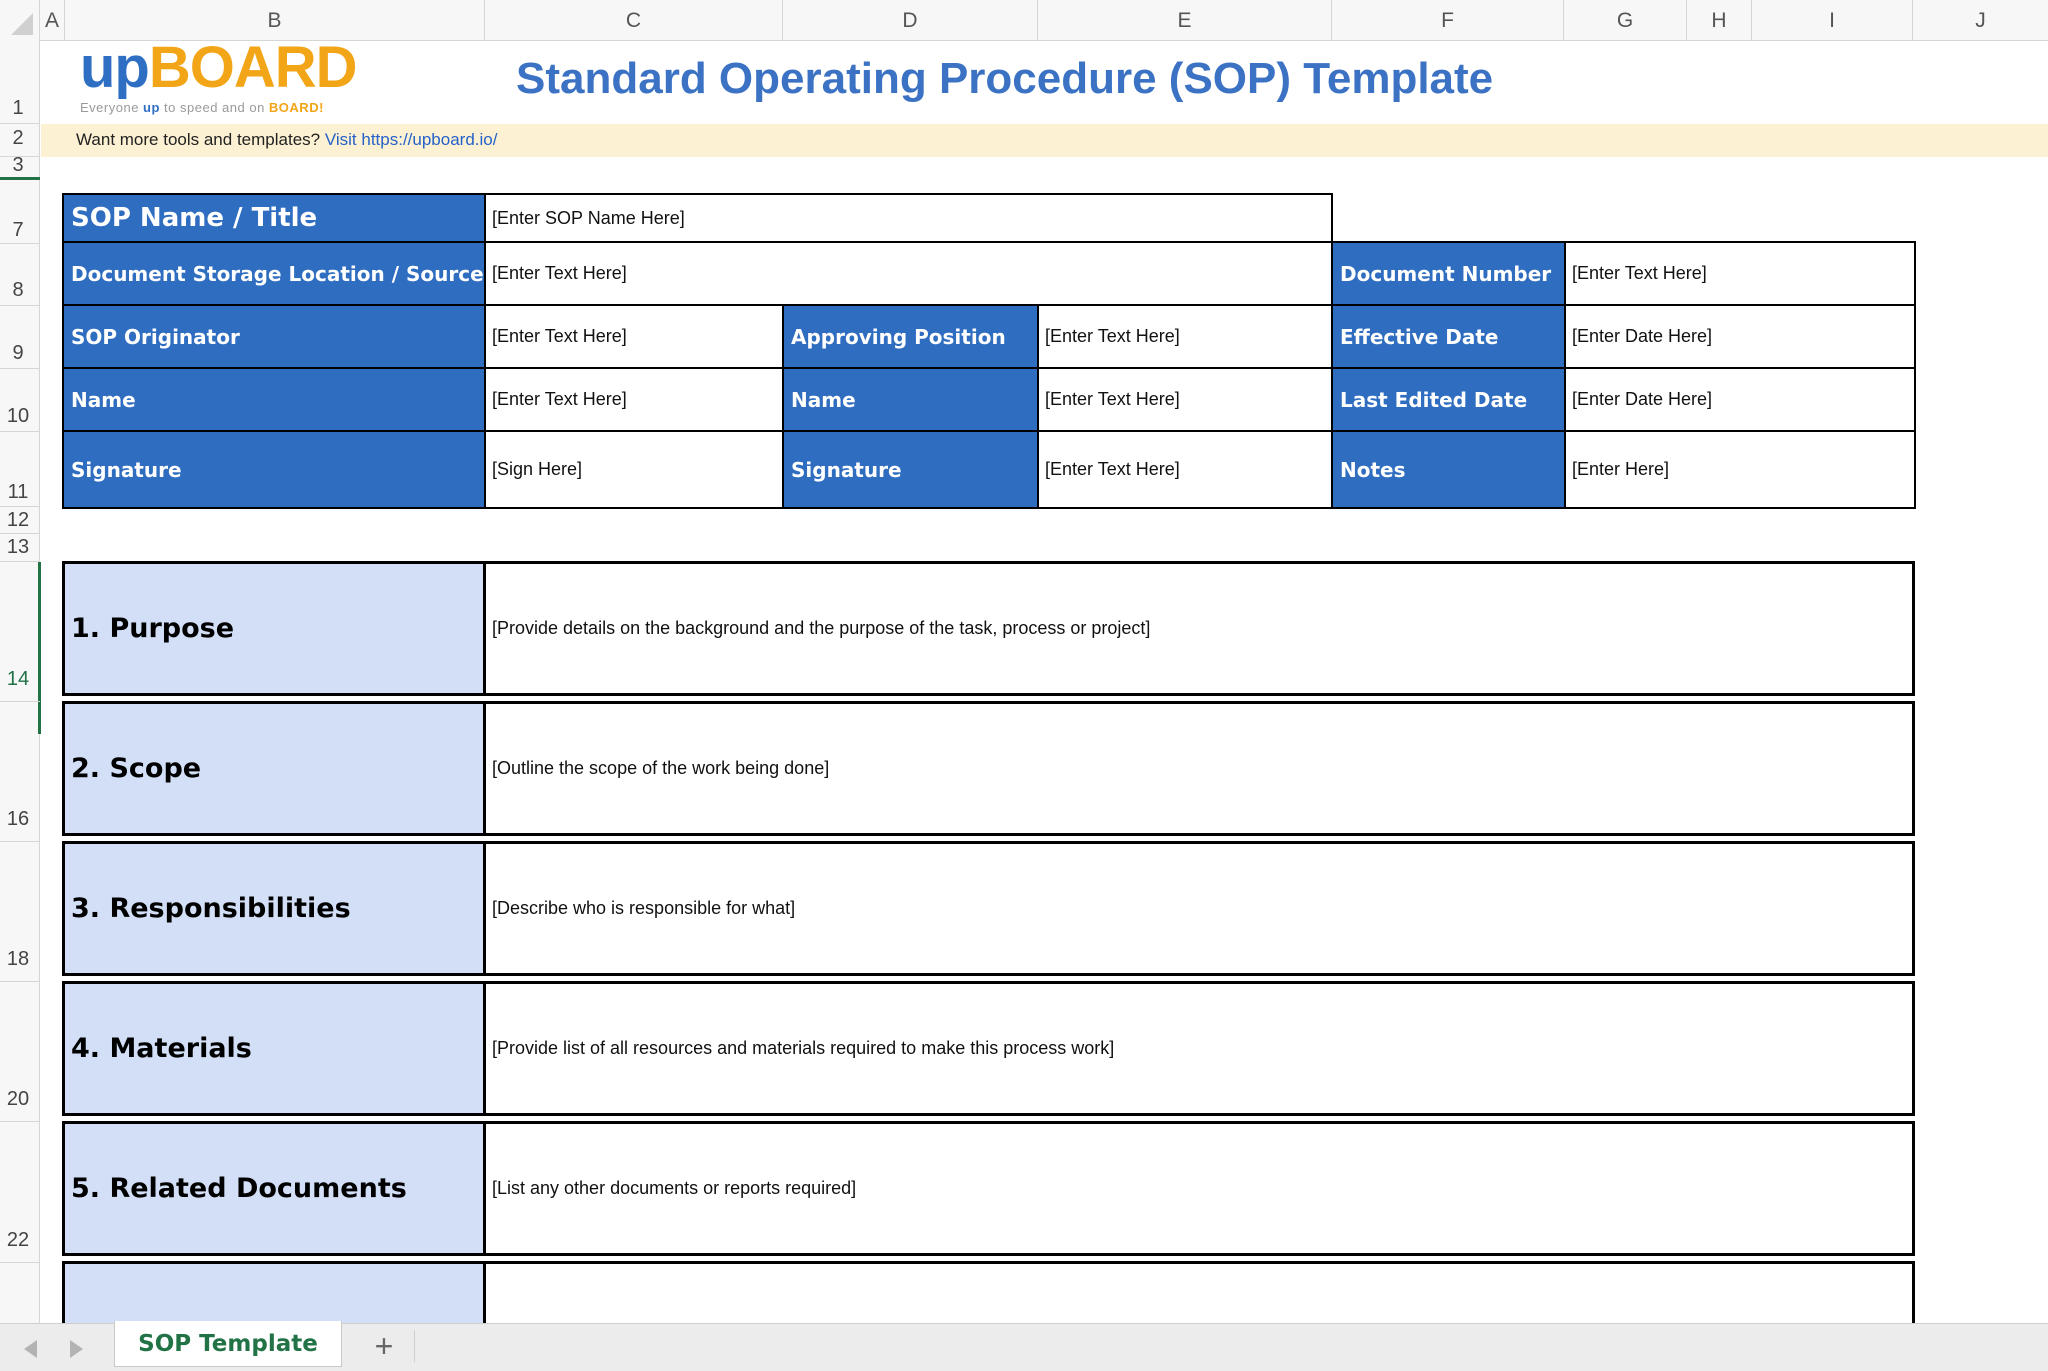 Image resolution: width=2048 pixels, height=1371 pixels. What do you see at coordinates (1199, 1296) in the screenshot?
I see `section-next-body` at bounding box center [1199, 1296].